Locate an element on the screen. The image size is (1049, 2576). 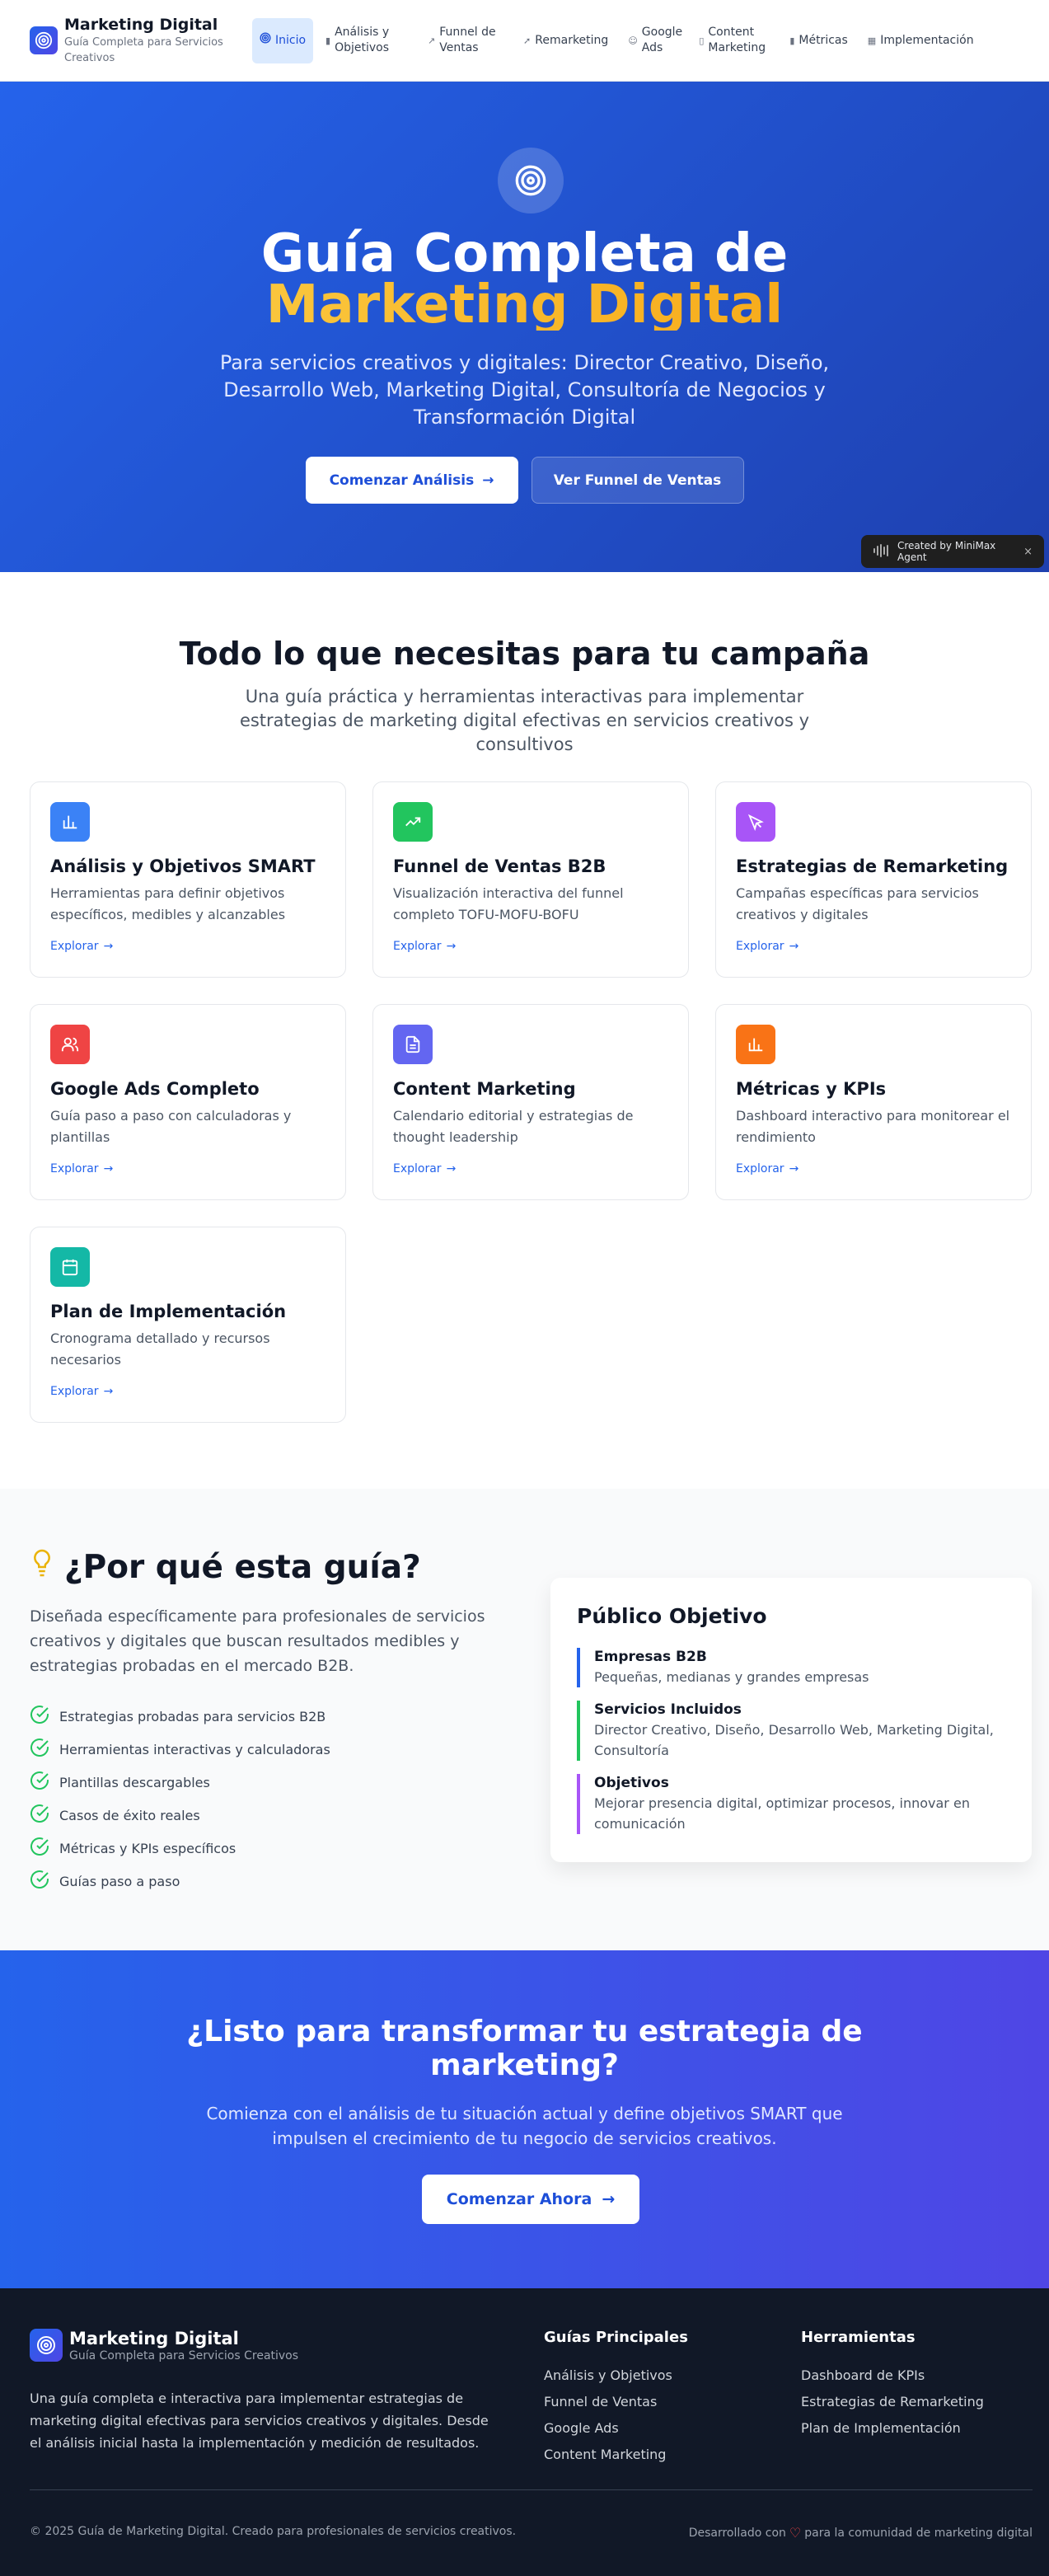
view-funnel-button: Ver Funnel de Ventas is located at coordinates (637, 481).